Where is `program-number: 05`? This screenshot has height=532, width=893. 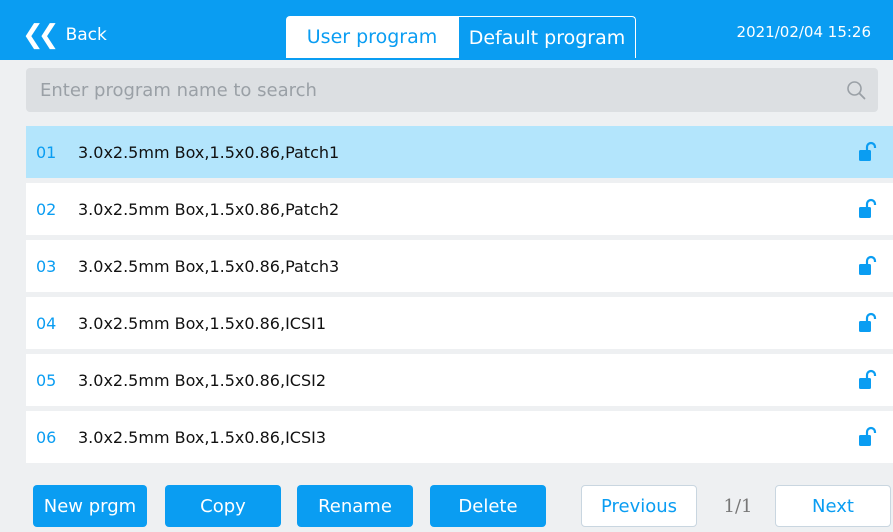 program-number: 05 is located at coordinates (46, 380).